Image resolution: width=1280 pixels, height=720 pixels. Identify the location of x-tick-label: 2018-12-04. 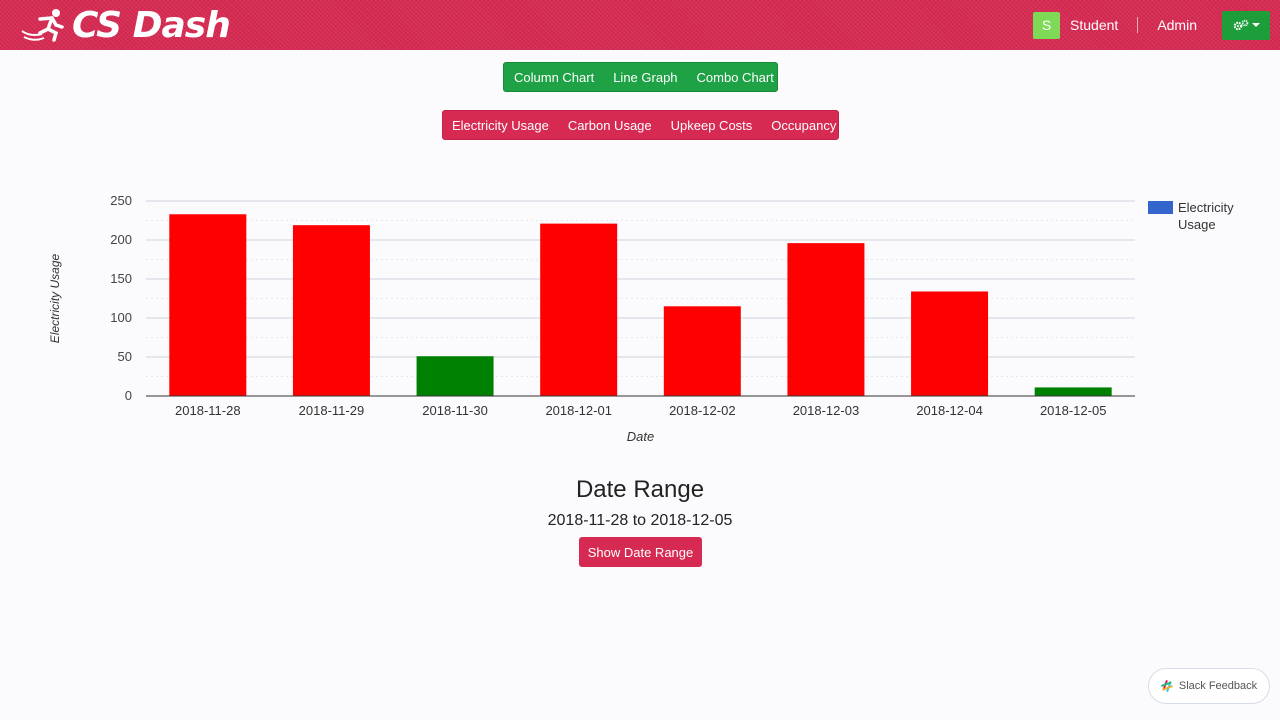
(949, 410).